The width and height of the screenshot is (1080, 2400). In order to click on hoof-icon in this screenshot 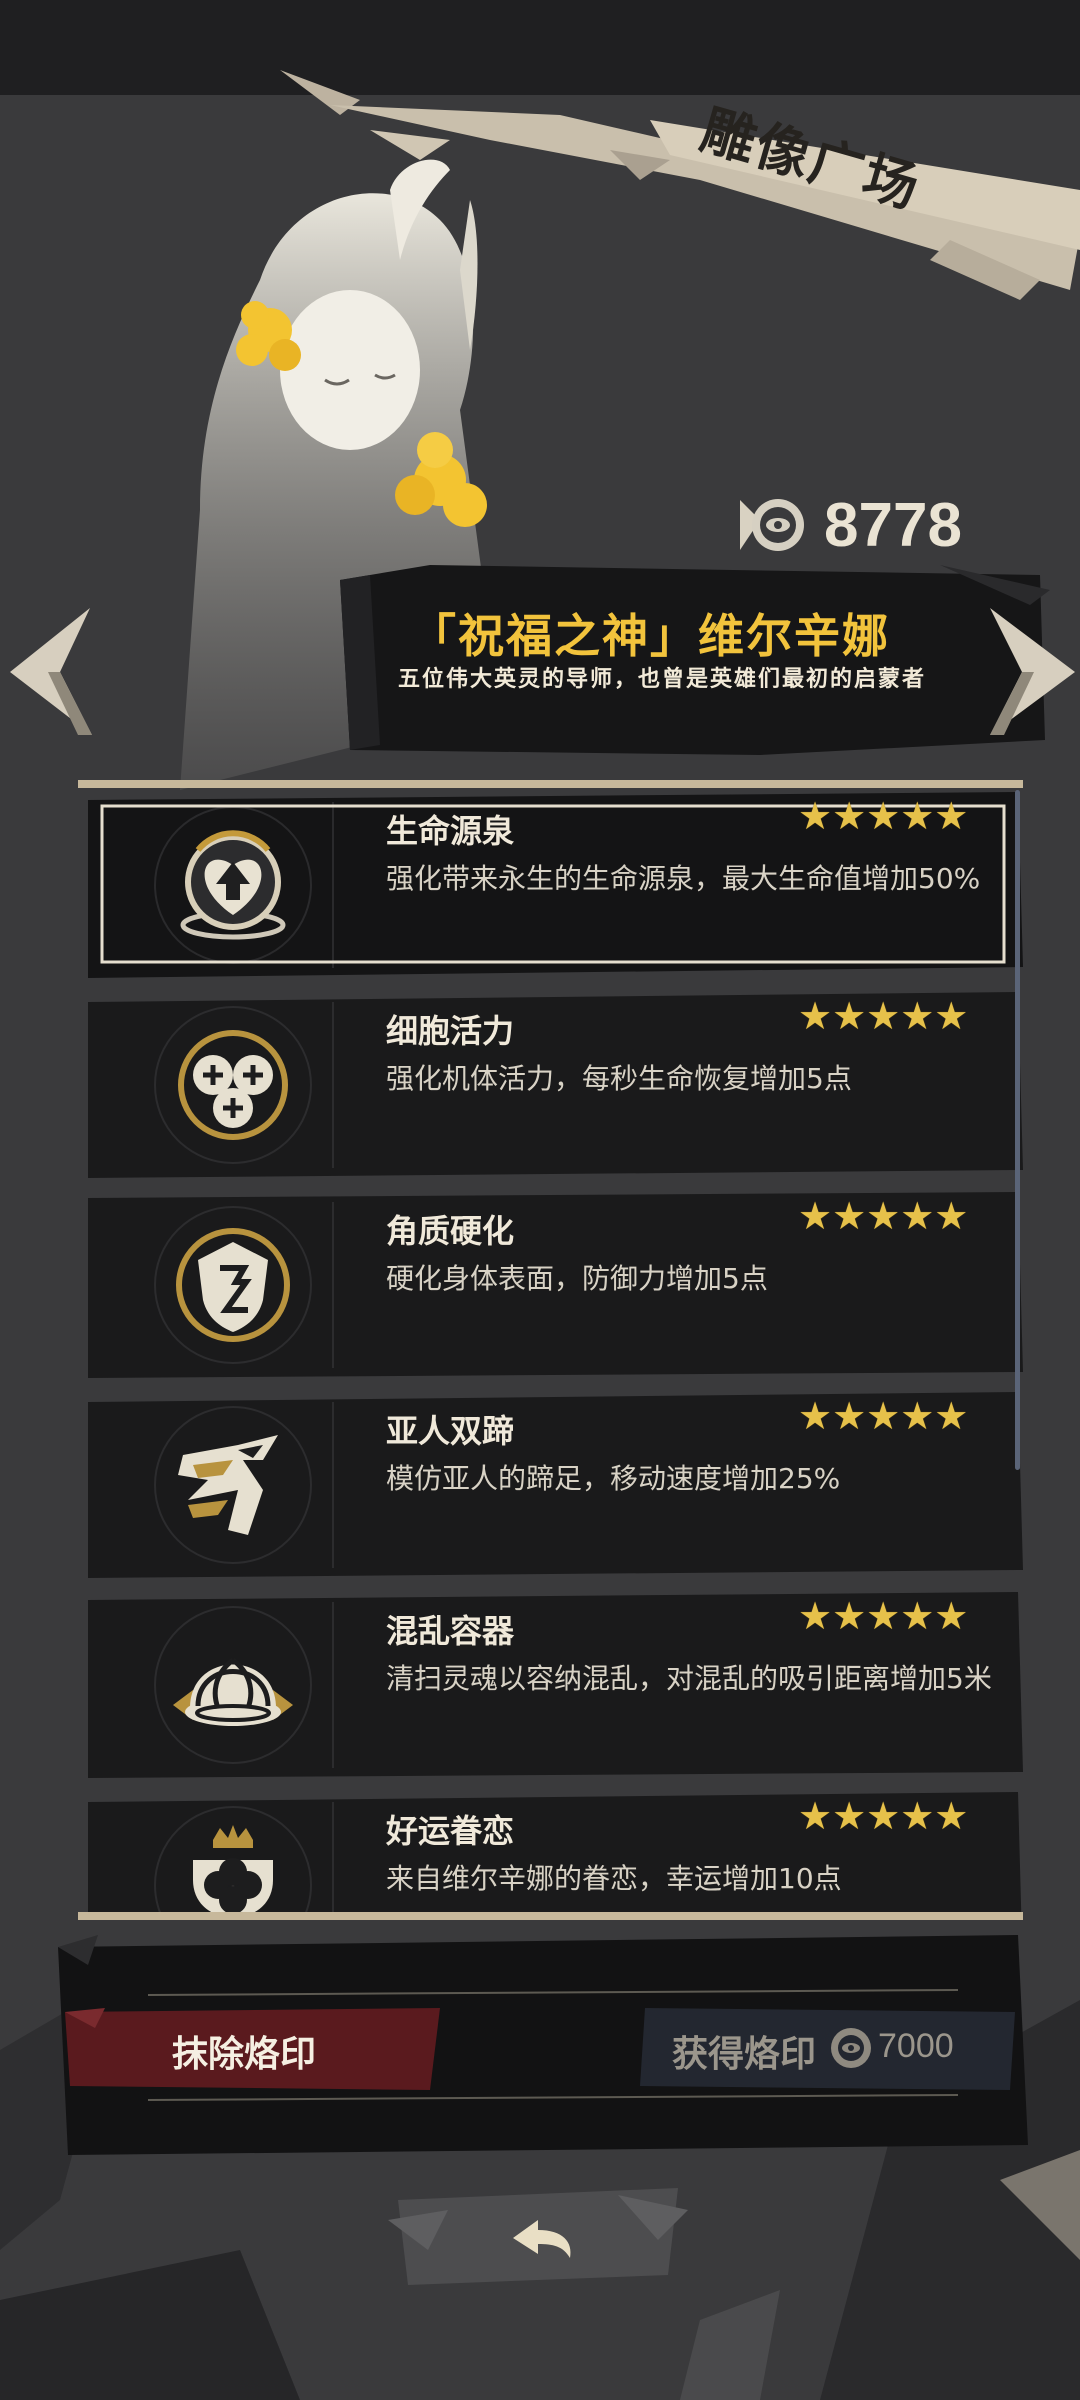, I will do `click(228, 1485)`.